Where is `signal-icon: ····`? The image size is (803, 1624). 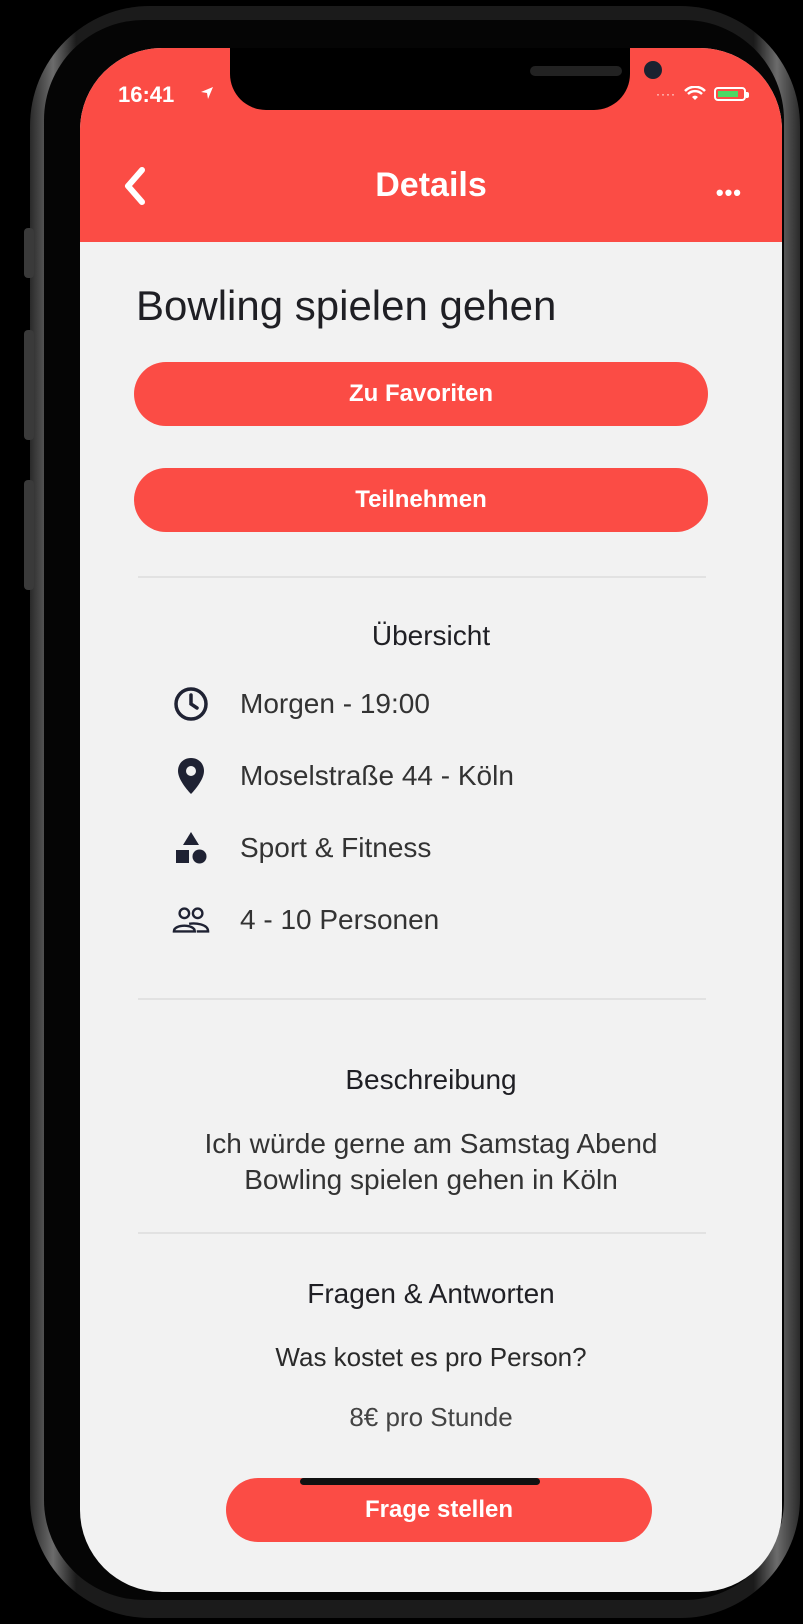
signal-icon: ···· is located at coordinates (666, 94).